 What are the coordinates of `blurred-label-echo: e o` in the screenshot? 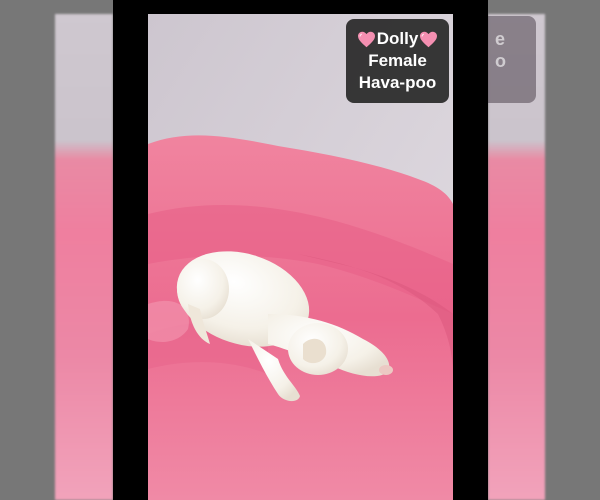 It's located at (512, 59).